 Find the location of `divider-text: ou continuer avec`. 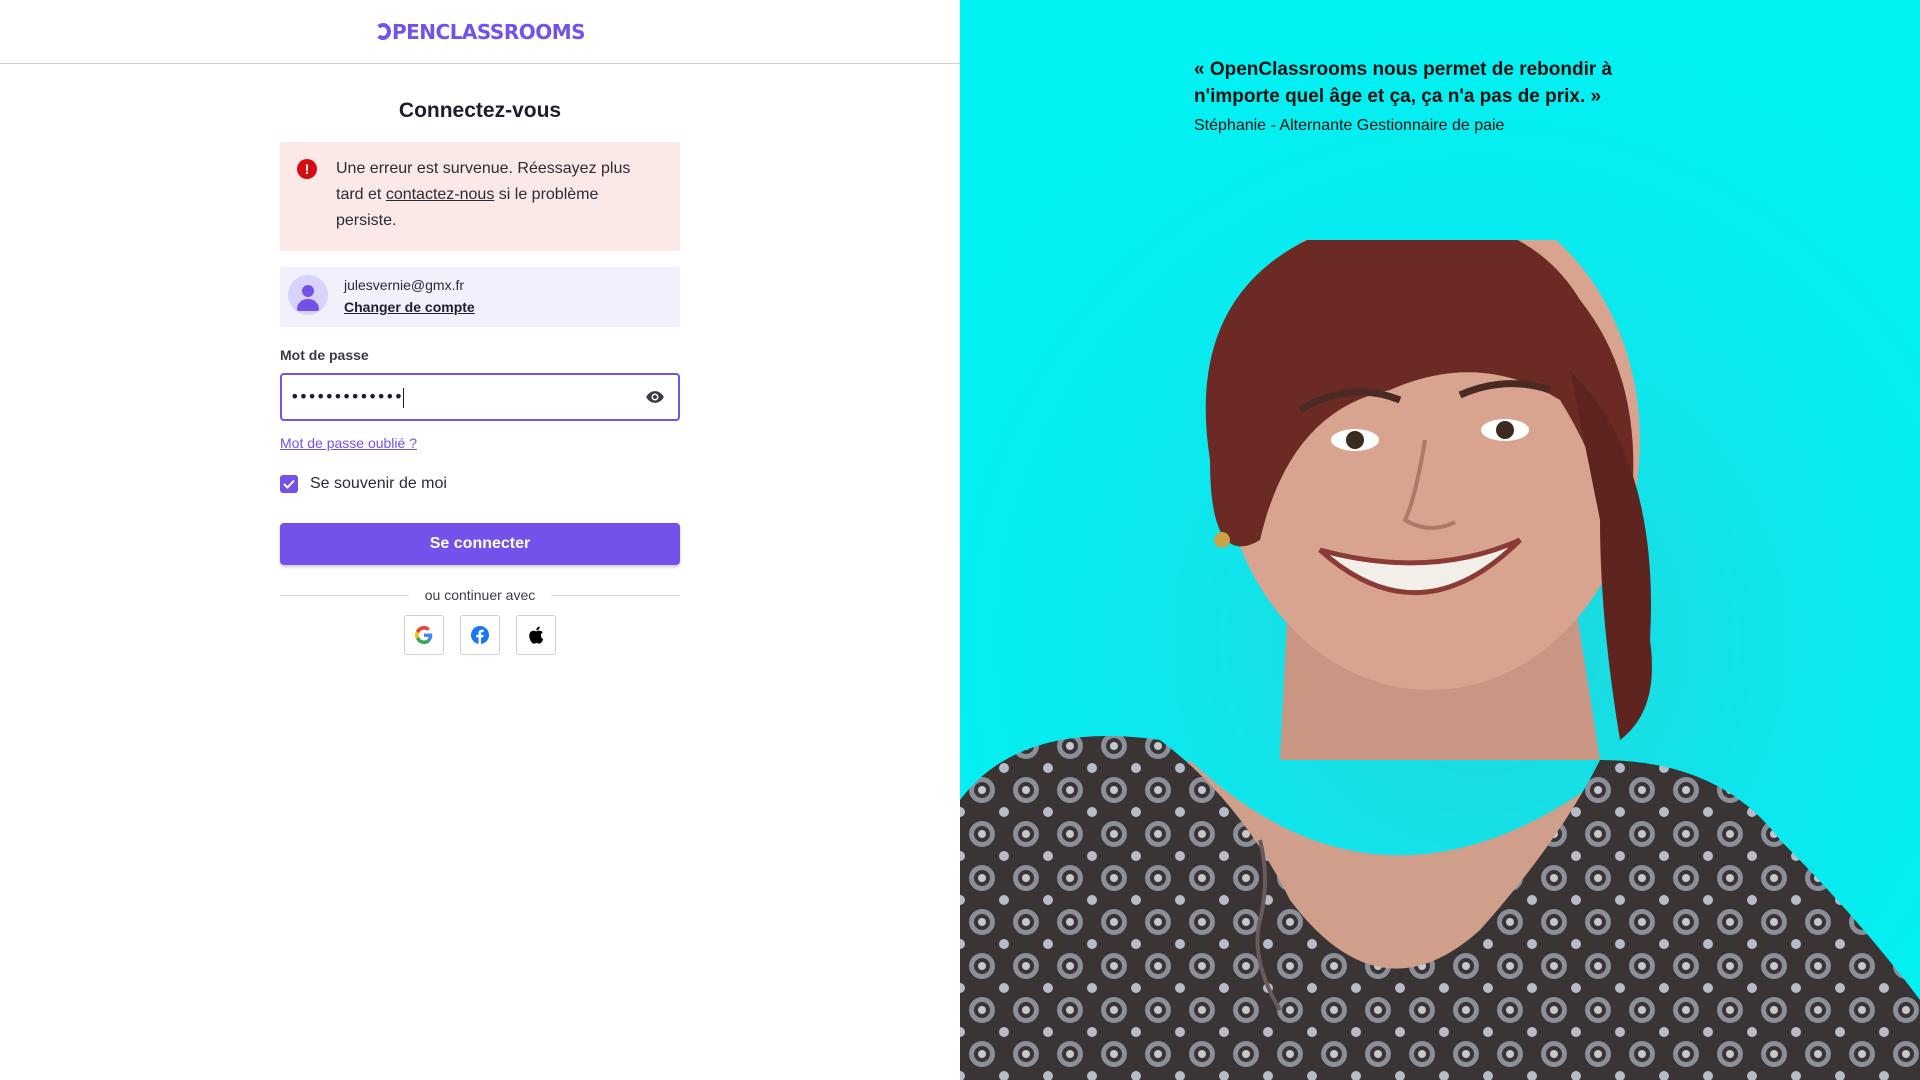

divider-text: ou continuer avec is located at coordinates (480, 595).